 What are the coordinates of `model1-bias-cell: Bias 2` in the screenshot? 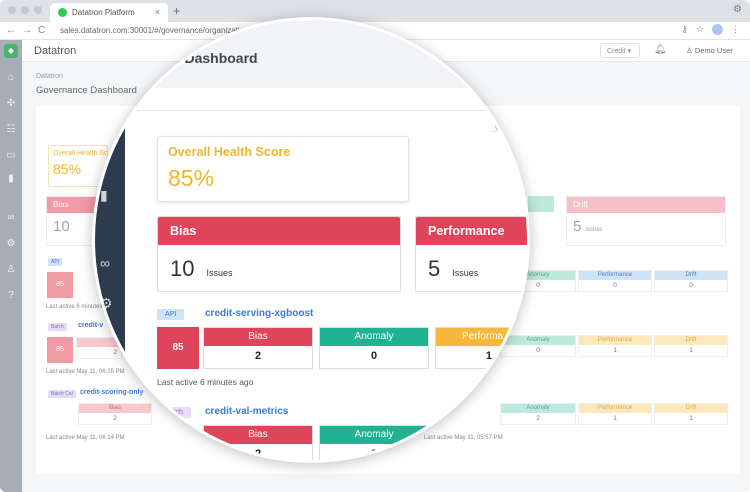 It's located at (258, 348).